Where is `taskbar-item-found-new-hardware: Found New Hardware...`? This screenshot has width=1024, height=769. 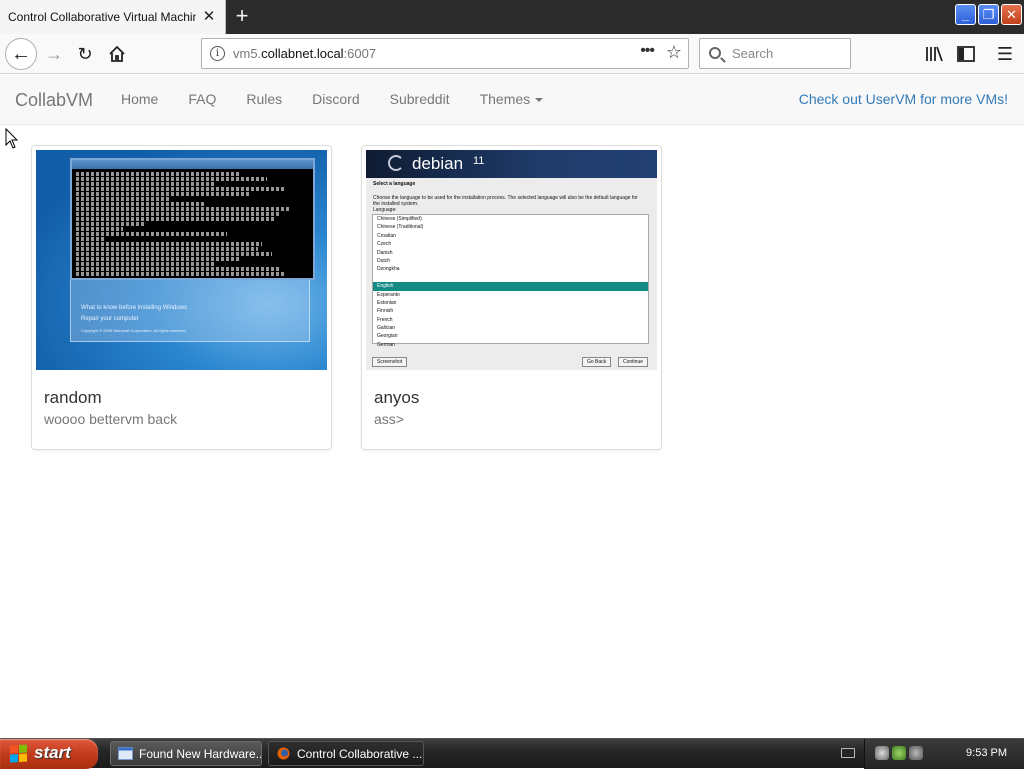 taskbar-item-found-new-hardware: Found New Hardware... is located at coordinates (186, 753).